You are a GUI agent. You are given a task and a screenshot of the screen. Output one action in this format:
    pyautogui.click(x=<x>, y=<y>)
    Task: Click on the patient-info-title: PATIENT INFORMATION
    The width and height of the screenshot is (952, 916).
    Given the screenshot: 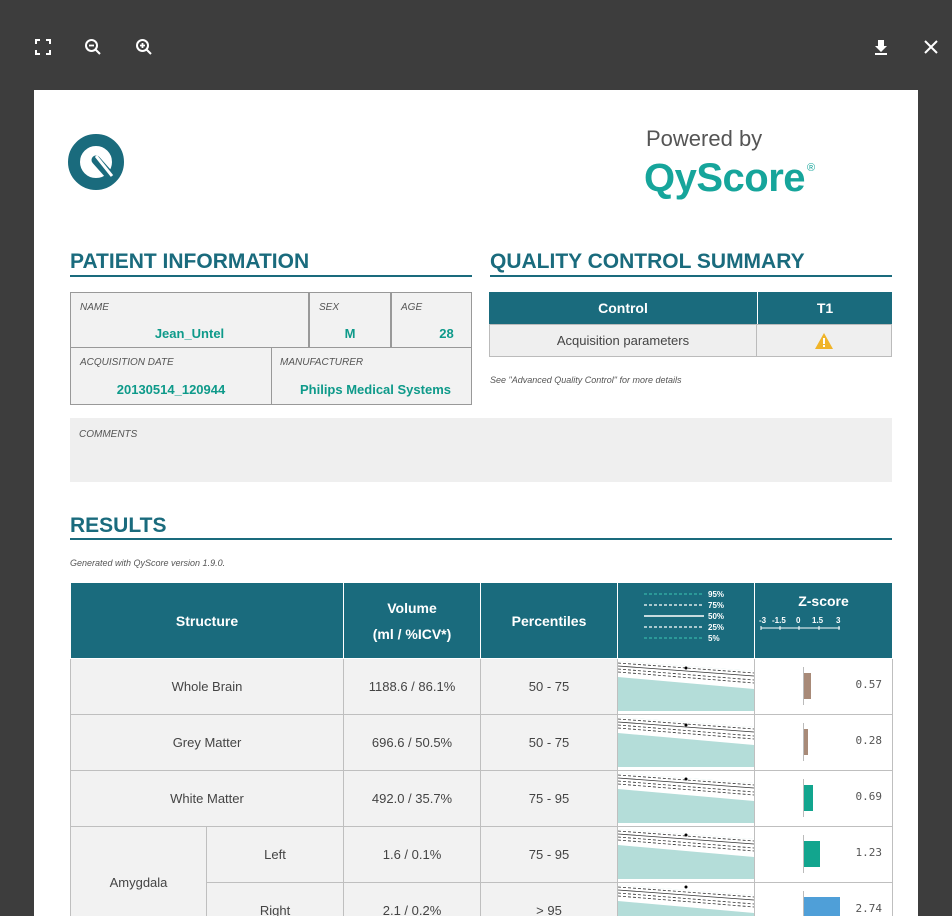 What is the action you would take?
    pyautogui.click(x=190, y=261)
    